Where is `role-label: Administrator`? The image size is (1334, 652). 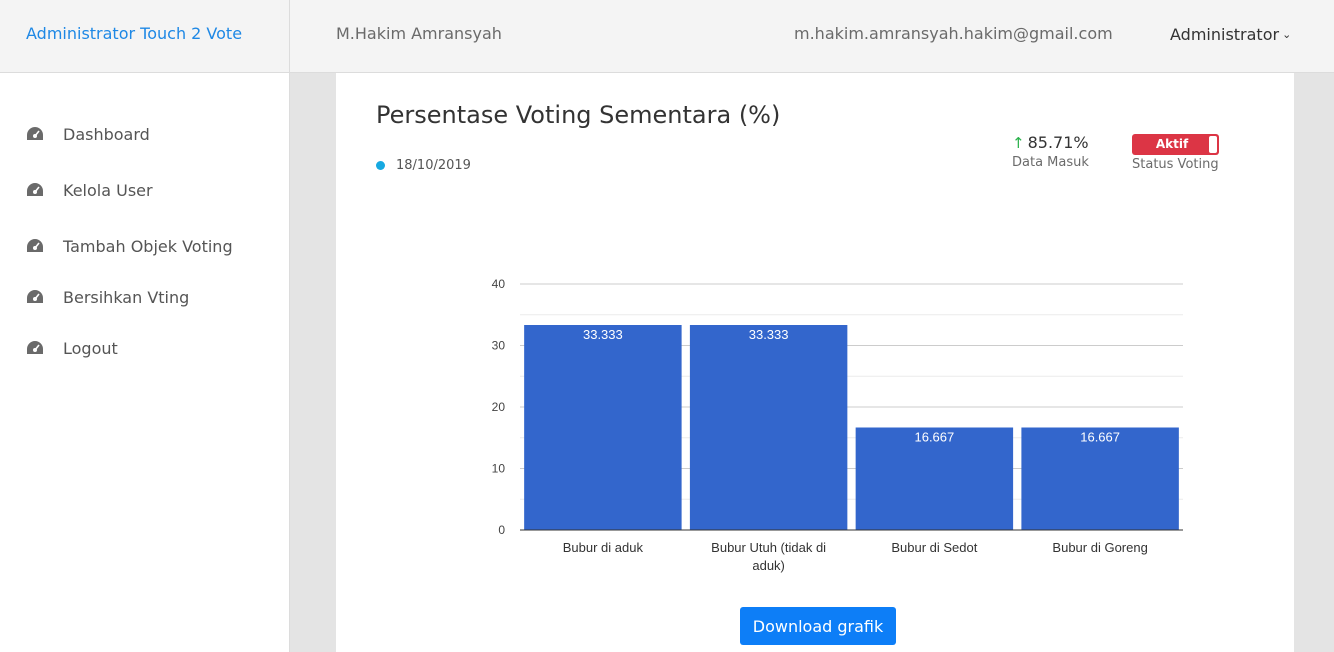
role-label: Administrator is located at coordinates (1225, 34).